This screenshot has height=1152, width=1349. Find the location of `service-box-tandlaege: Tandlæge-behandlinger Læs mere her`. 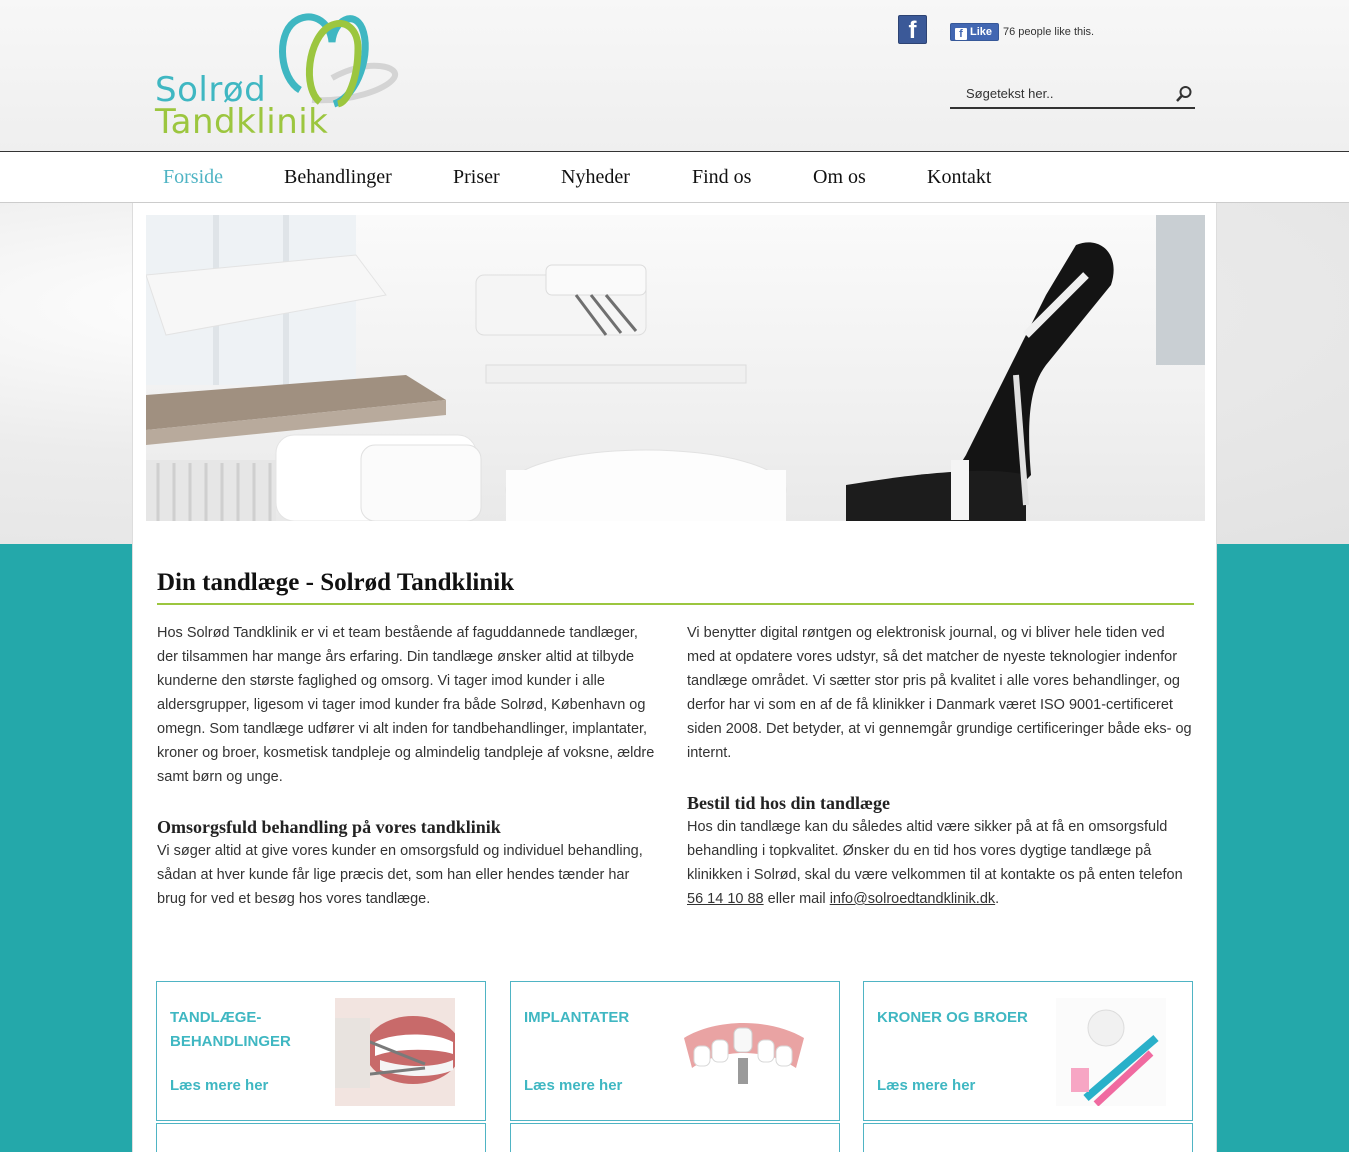

service-box-tandlaege: Tandlæge-behandlinger Læs mere her is located at coordinates (321, 1051).